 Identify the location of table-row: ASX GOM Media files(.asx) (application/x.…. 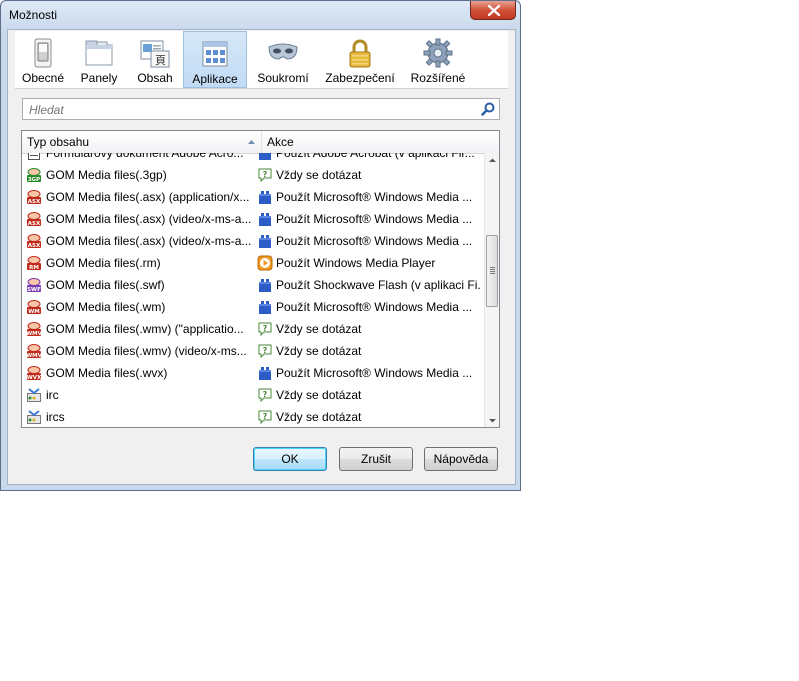
(252, 197).